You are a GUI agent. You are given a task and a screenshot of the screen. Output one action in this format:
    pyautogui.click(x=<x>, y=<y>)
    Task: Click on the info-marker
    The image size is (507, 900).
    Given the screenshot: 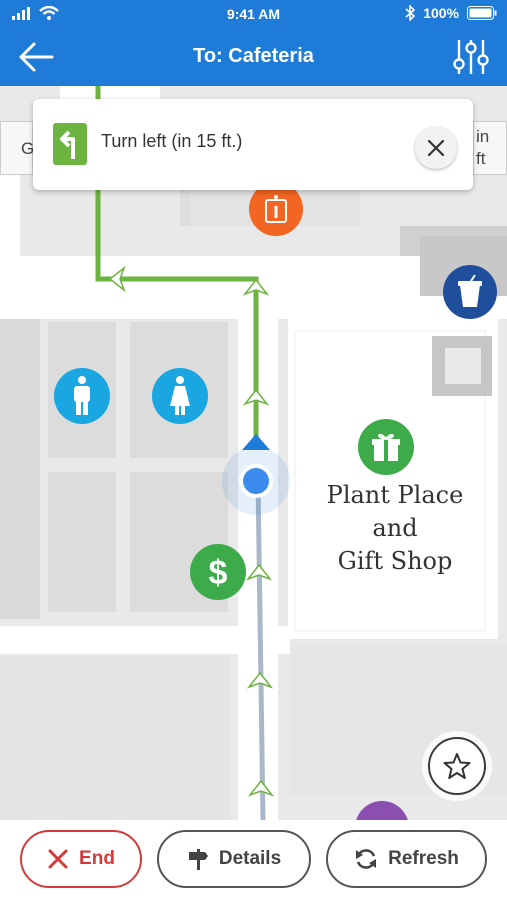 What is the action you would take?
    pyautogui.click(x=276, y=209)
    